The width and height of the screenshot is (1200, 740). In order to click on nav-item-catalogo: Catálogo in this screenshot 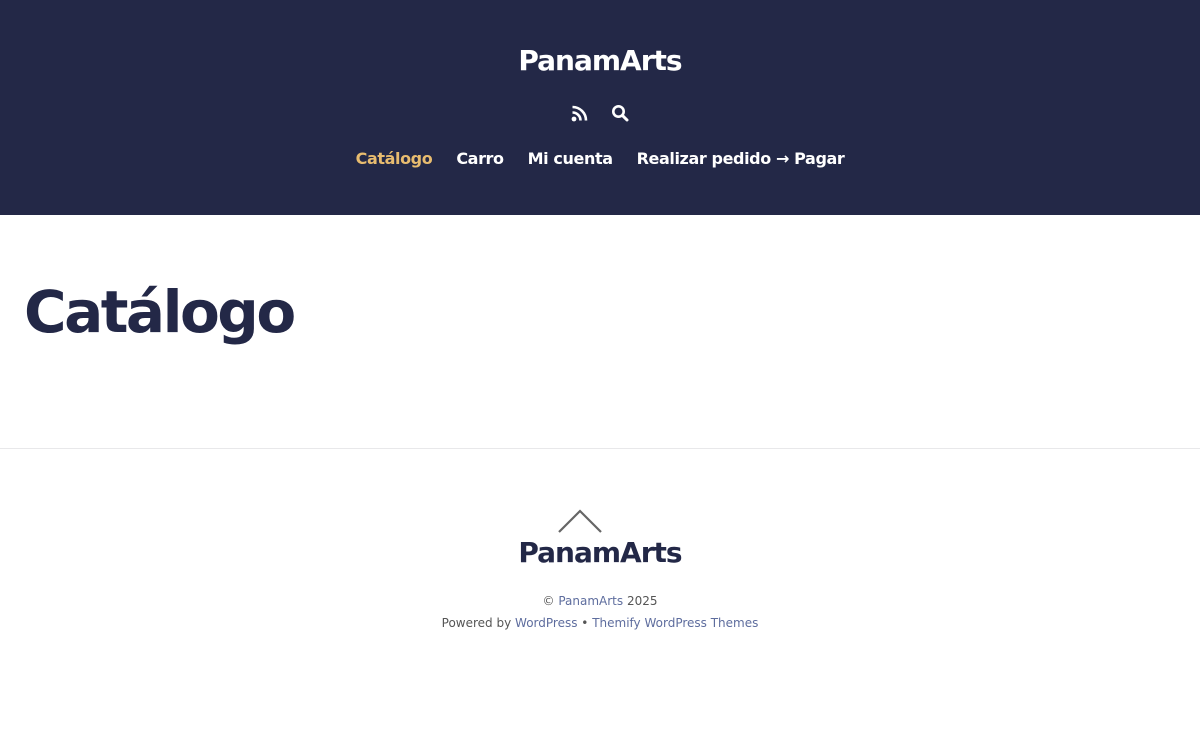, I will do `click(394, 158)`.